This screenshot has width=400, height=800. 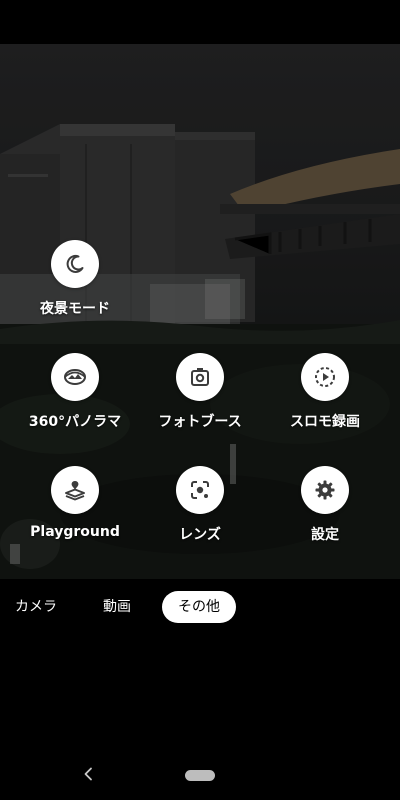 What do you see at coordinates (88, 774) in the screenshot?
I see `back-icon` at bounding box center [88, 774].